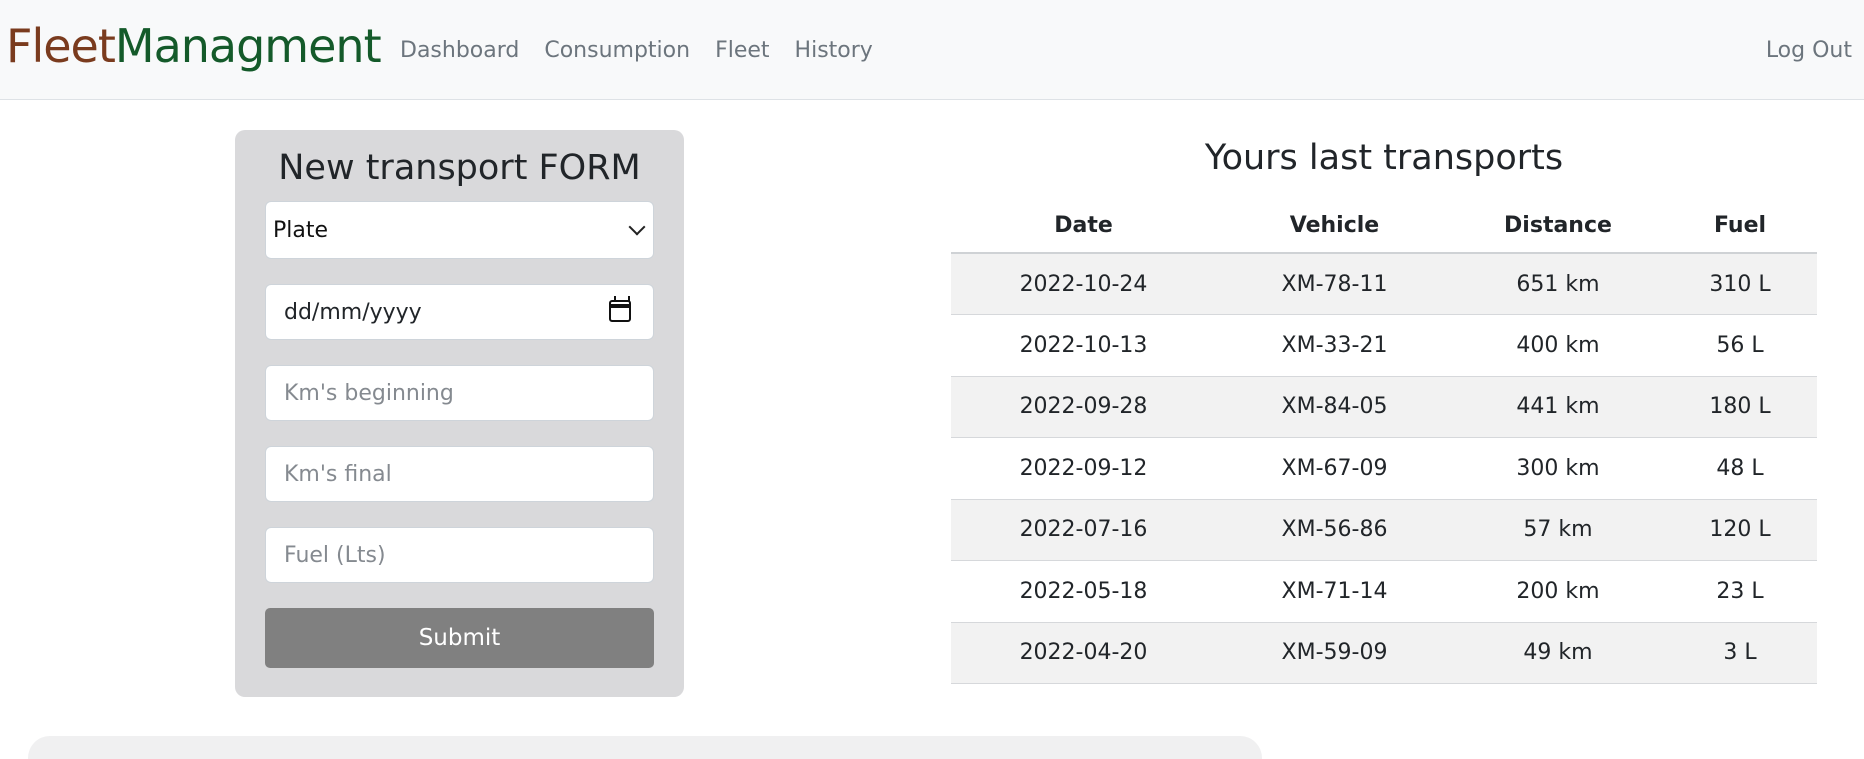  I want to click on table-row: 2022-10-13 XM-33-21 400 km 56 L, so click(1384, 345).